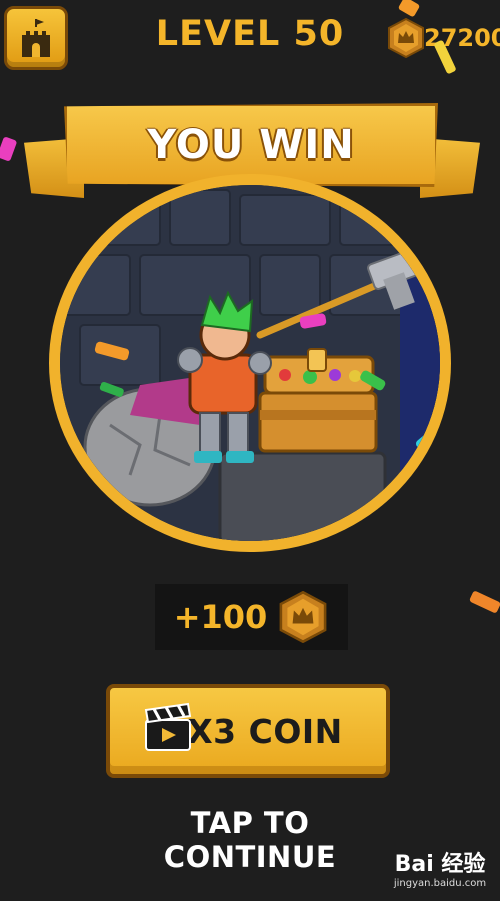 Image resolution: width=500 pixels, height=901 pixels. I want to click on level-title: LEVEL 50, so click(250, 34).